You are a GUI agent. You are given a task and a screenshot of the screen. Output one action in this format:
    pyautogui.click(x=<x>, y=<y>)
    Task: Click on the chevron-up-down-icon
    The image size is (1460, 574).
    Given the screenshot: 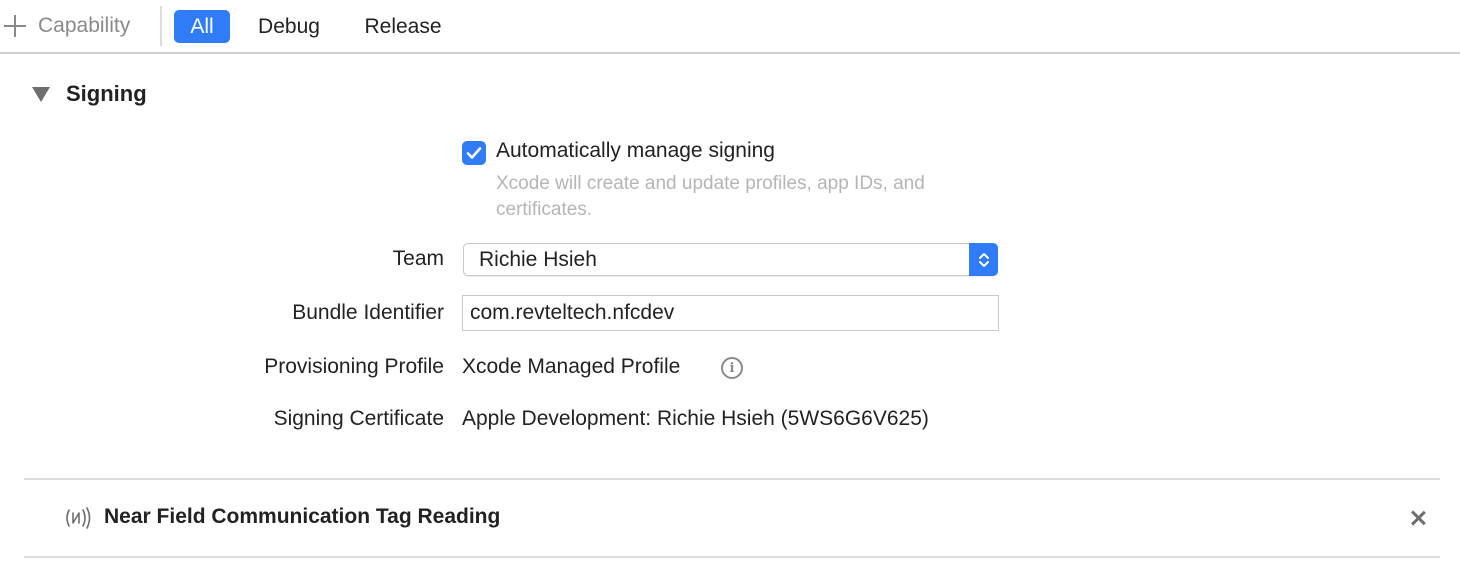 What is the action you would take?
    pyautogui.click(x=983, y=259)
    